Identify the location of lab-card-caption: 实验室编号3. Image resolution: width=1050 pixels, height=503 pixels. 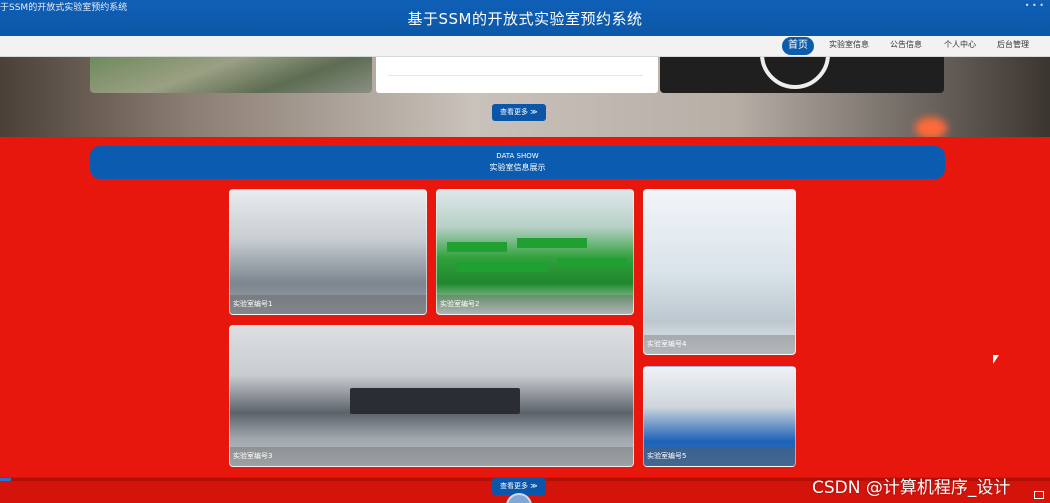
(431, 456).